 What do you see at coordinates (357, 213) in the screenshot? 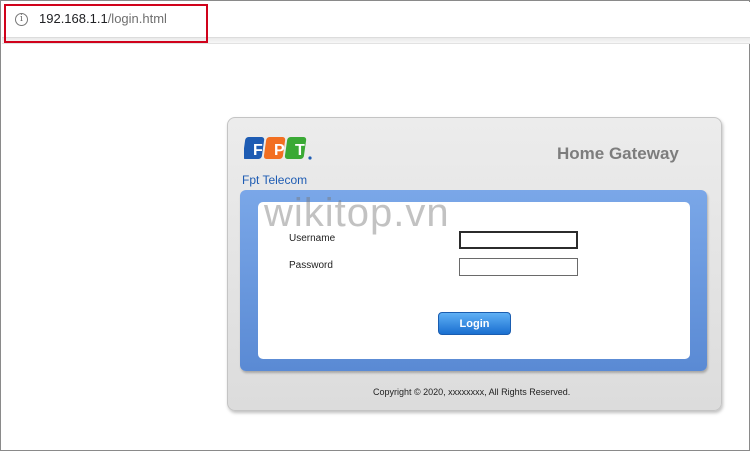
I see `watermark: wikitop.vn` at bounding box center [357, 213].